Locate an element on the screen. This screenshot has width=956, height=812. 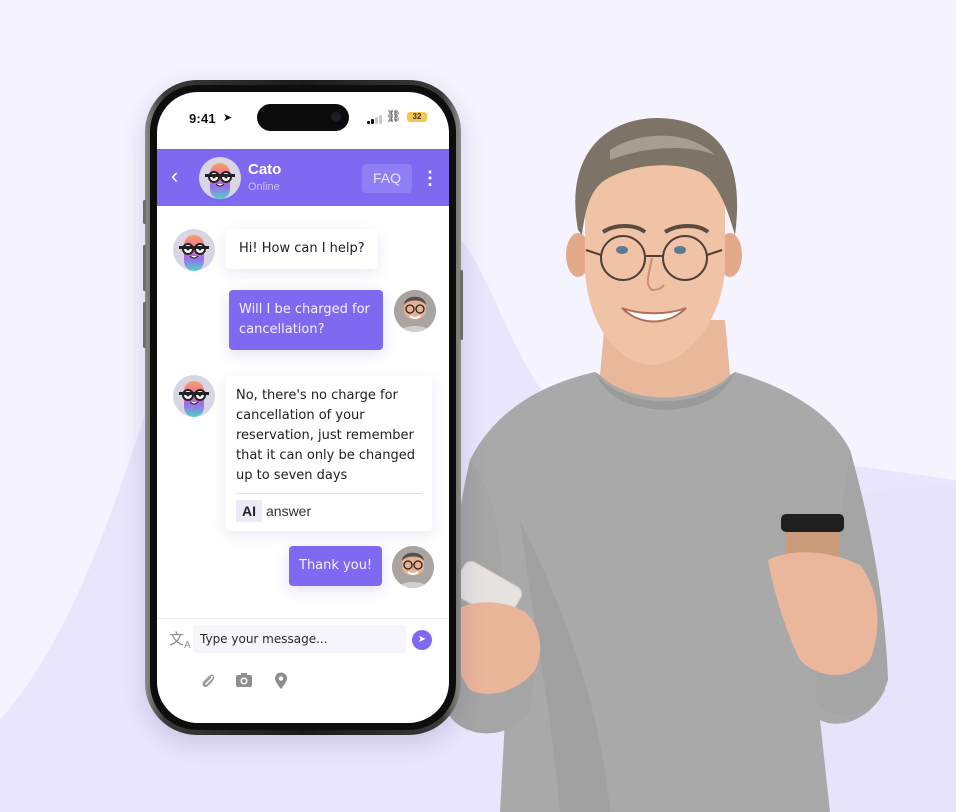
message-text-line: Will I be charged for is located at coordinates (304, 309).